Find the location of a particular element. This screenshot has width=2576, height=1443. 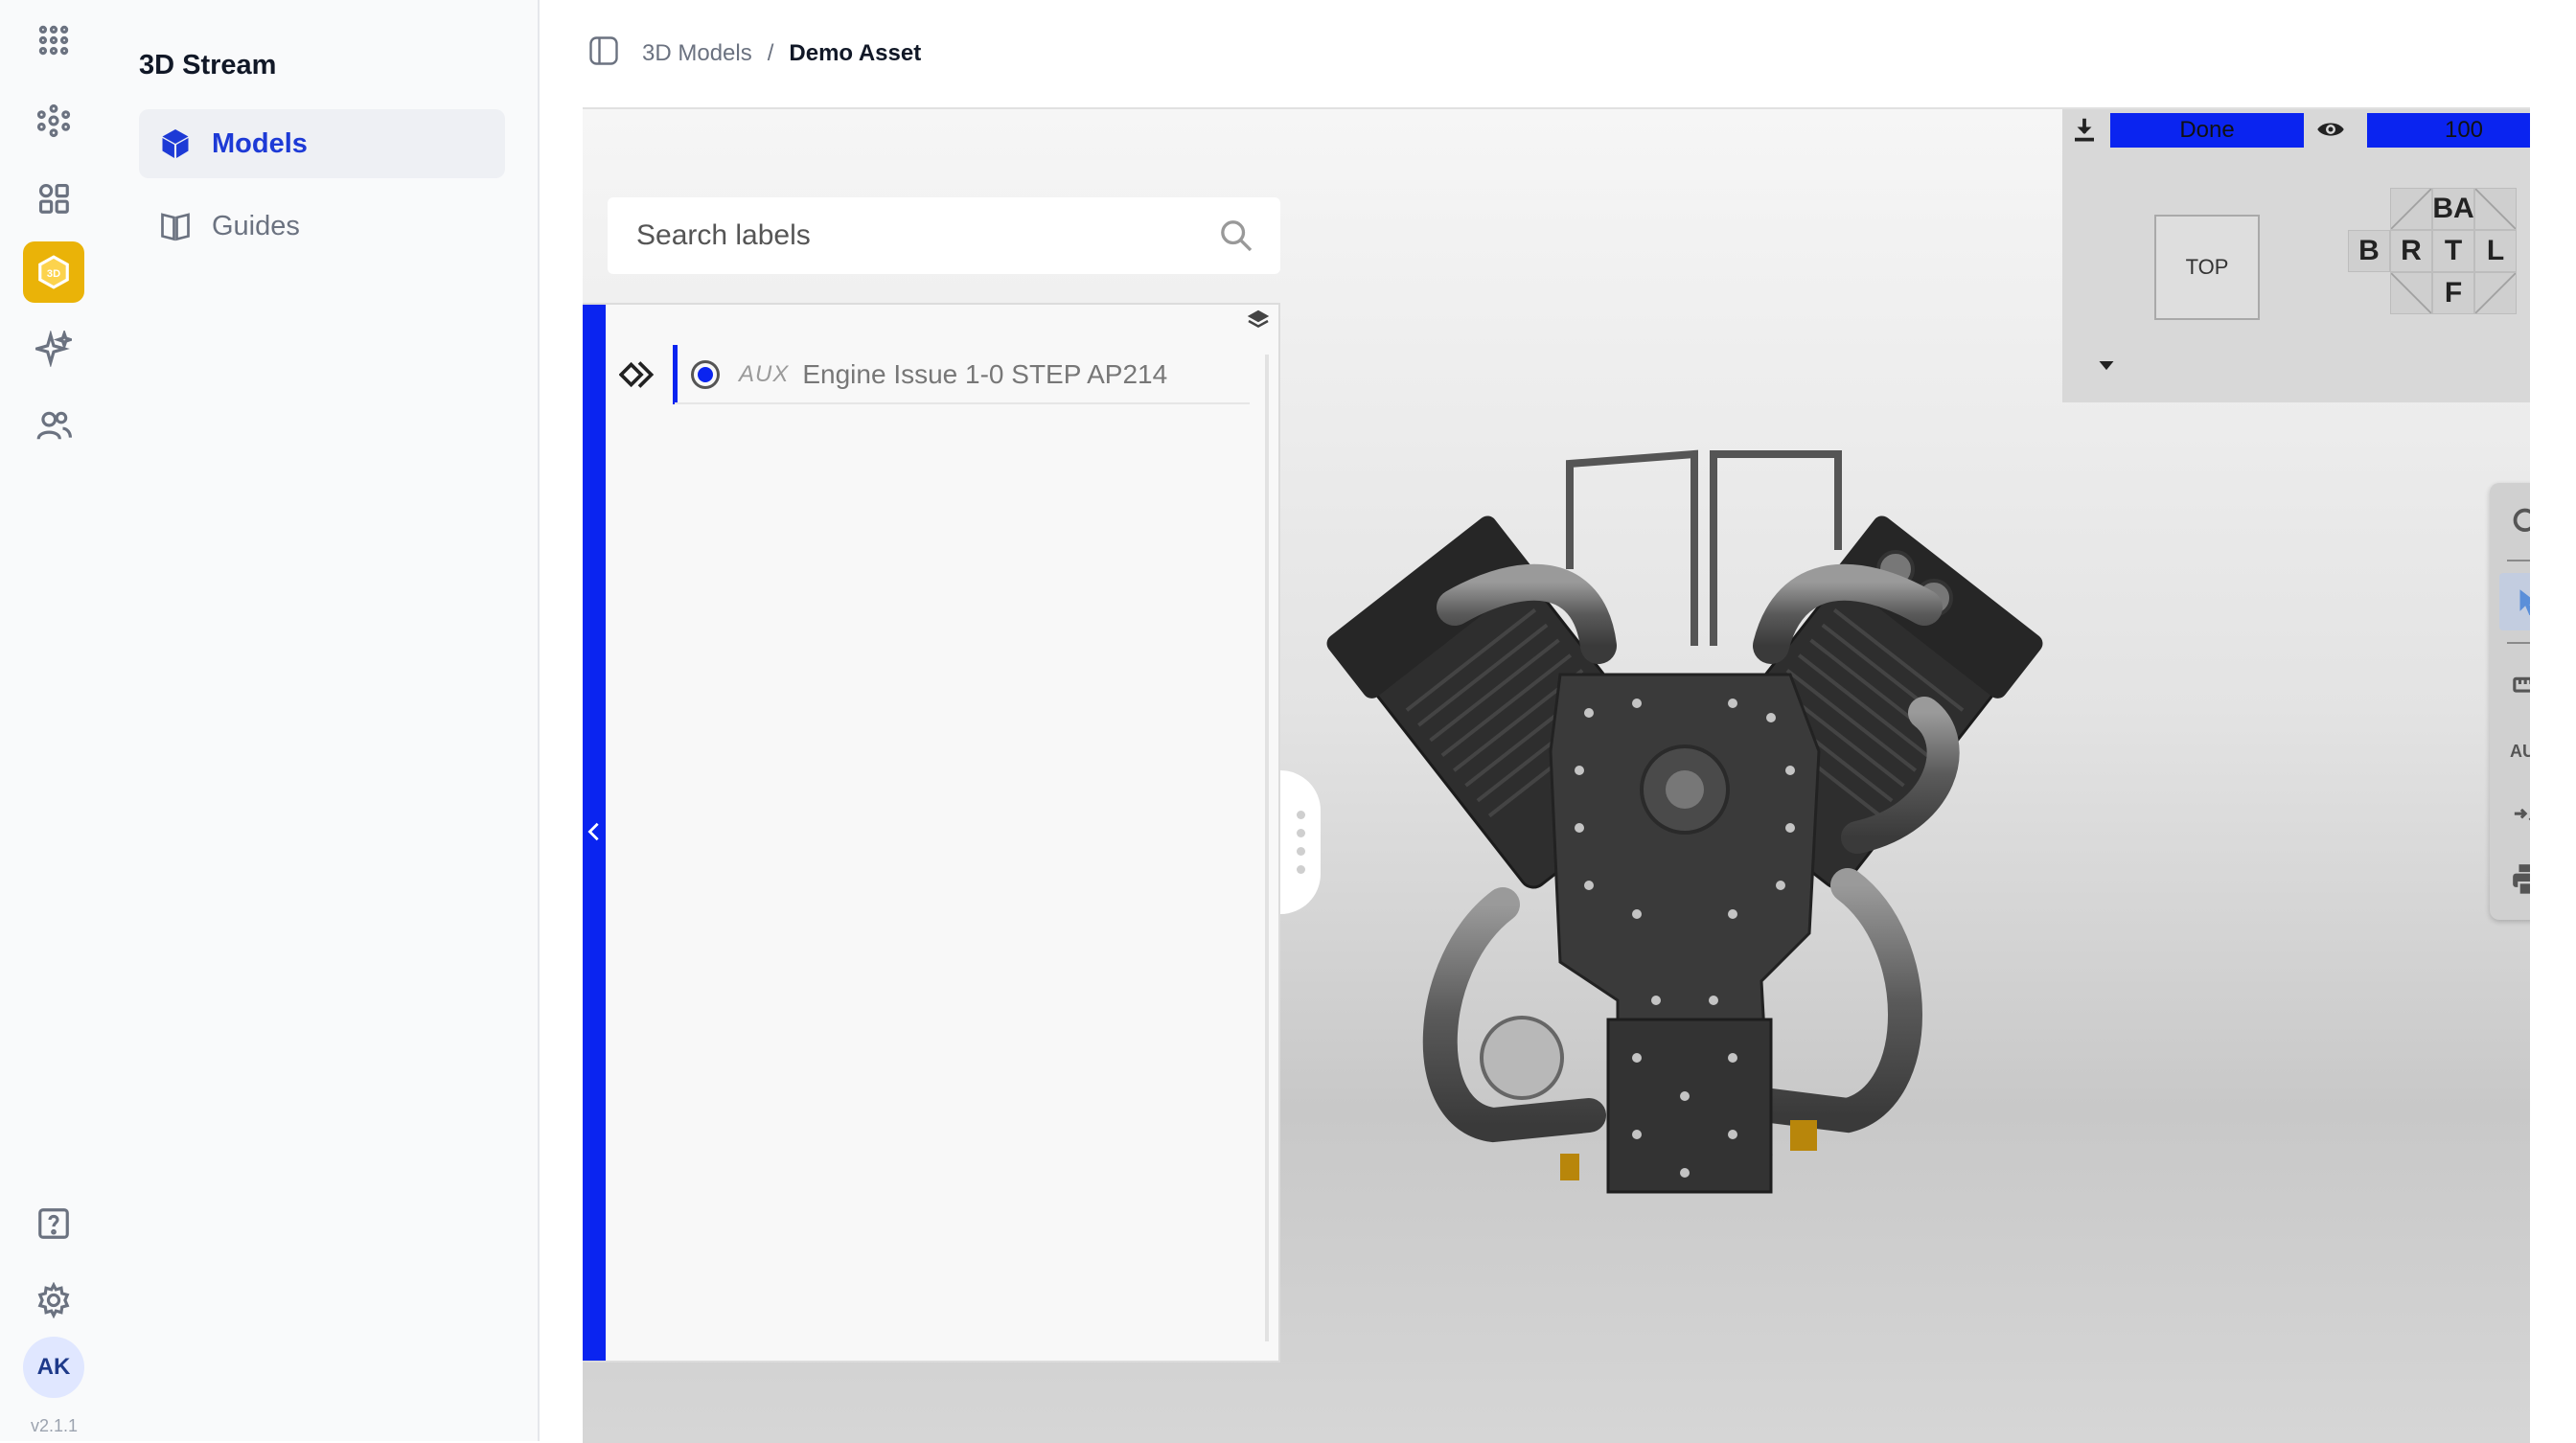

cube-face-top: T is located at coordinates (2453, 251).